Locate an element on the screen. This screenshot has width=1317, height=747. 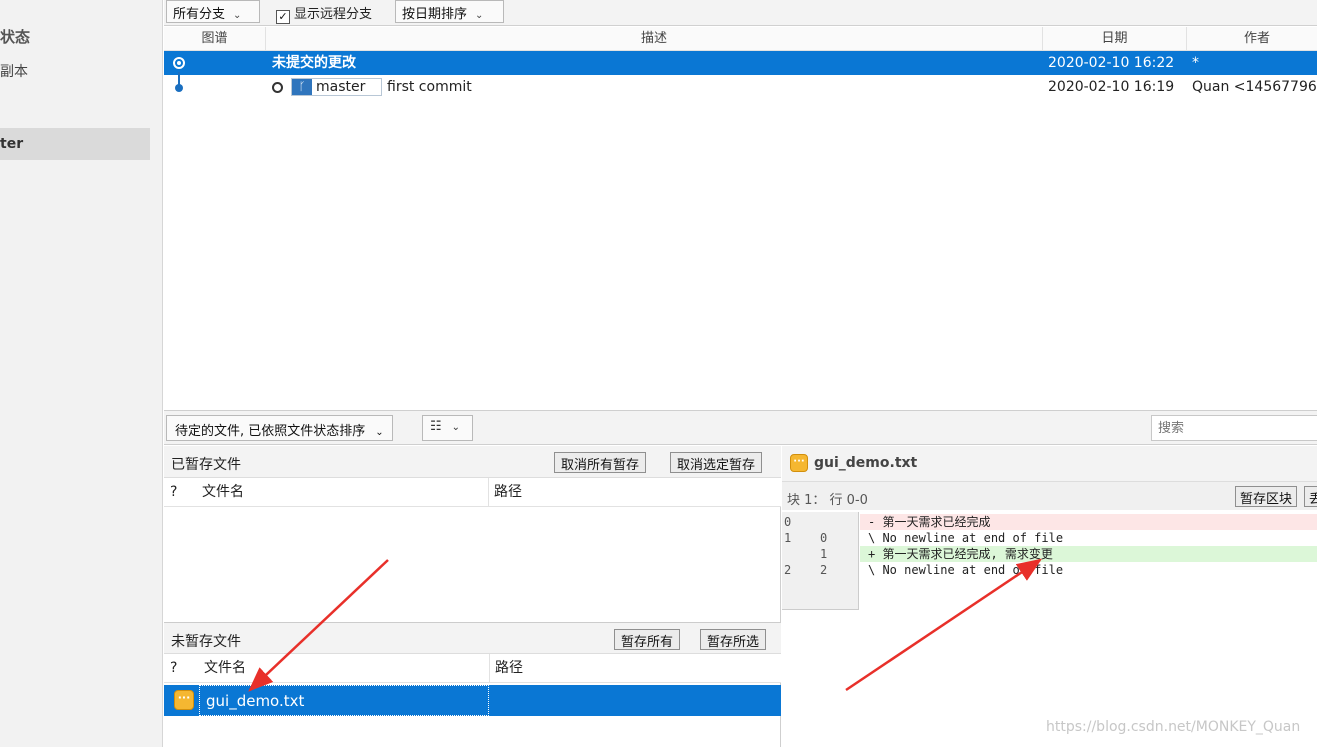
history-table-header: 图谱 描述 日期 作者 is located at coordinates (740, 39).